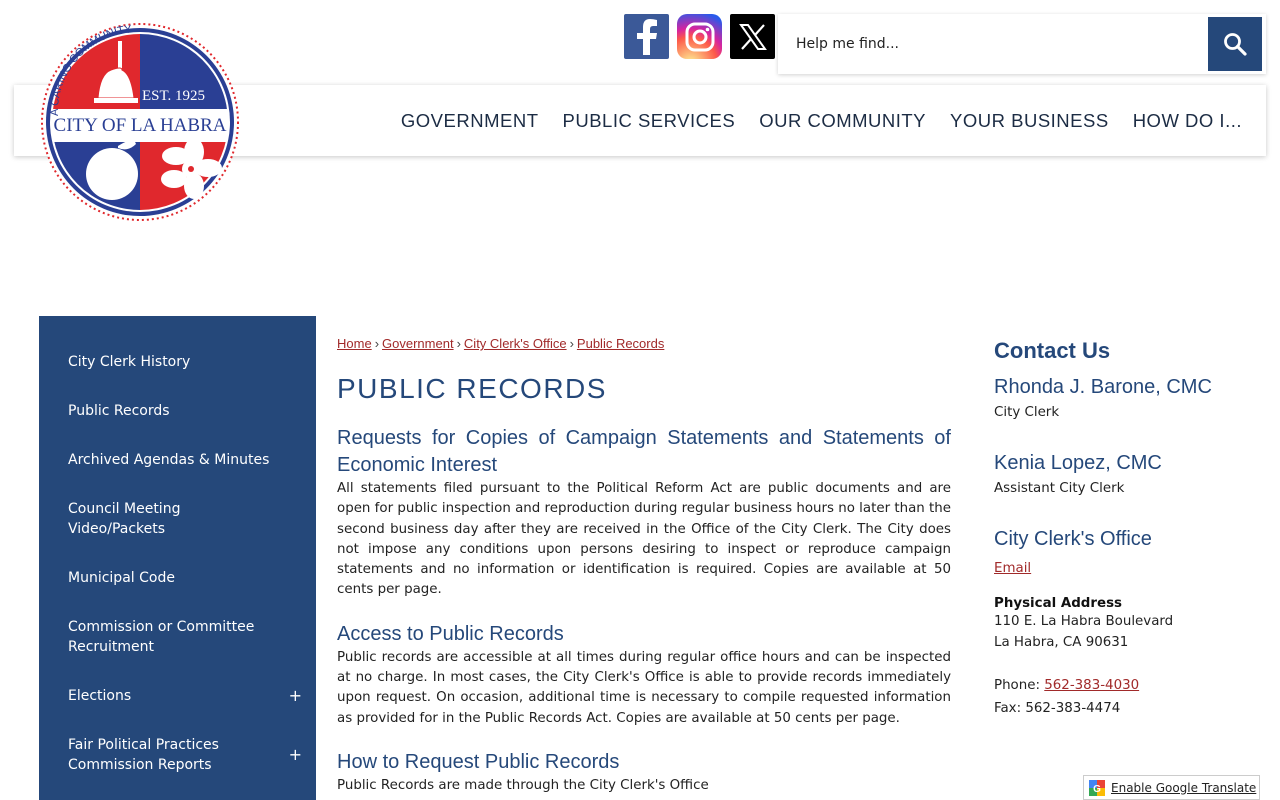  What do you see at coordinates (177, 362) in the screenshot?
I see `sidebar-item-city-clerk-history: City Clerk History` at bounding box center [177, 362].